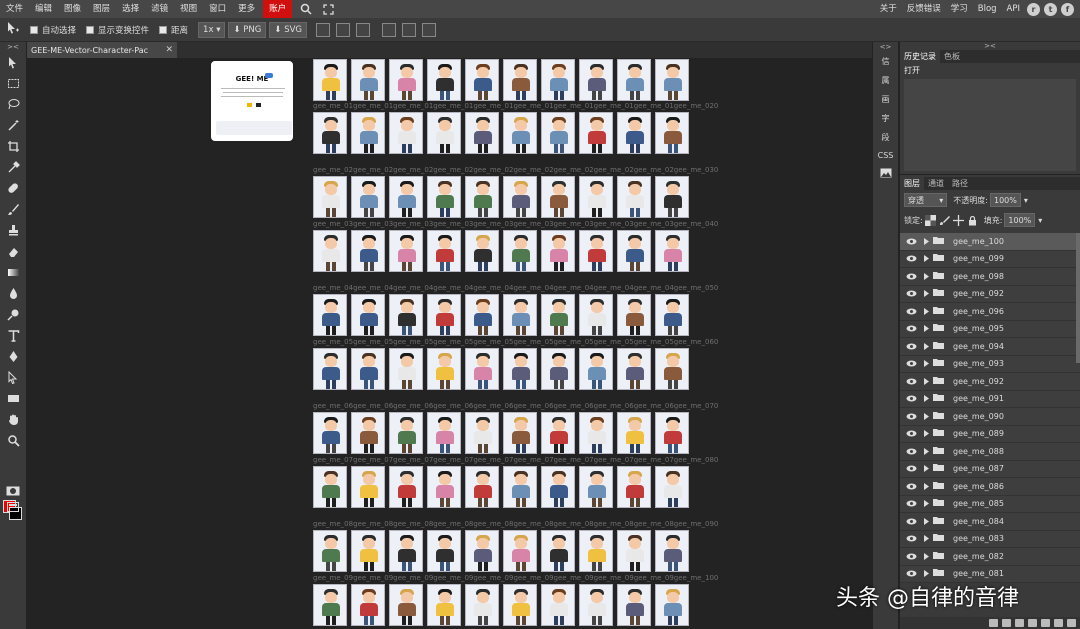  I want to click on eraser-tool, so click(13, 251).